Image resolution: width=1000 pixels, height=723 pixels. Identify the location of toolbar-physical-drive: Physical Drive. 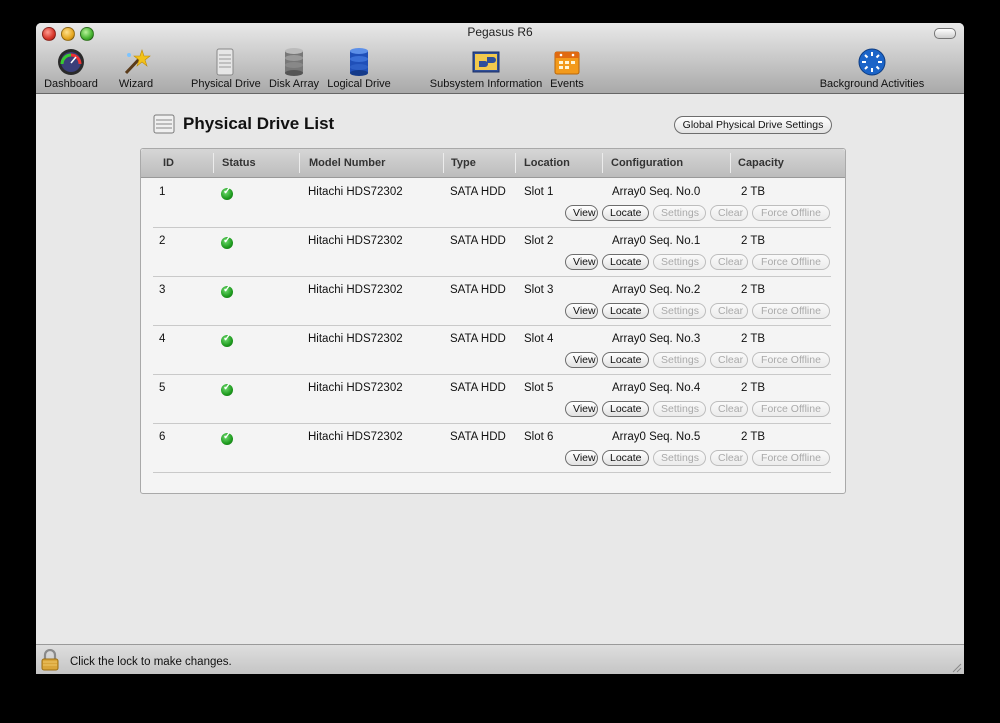
(226, 69).